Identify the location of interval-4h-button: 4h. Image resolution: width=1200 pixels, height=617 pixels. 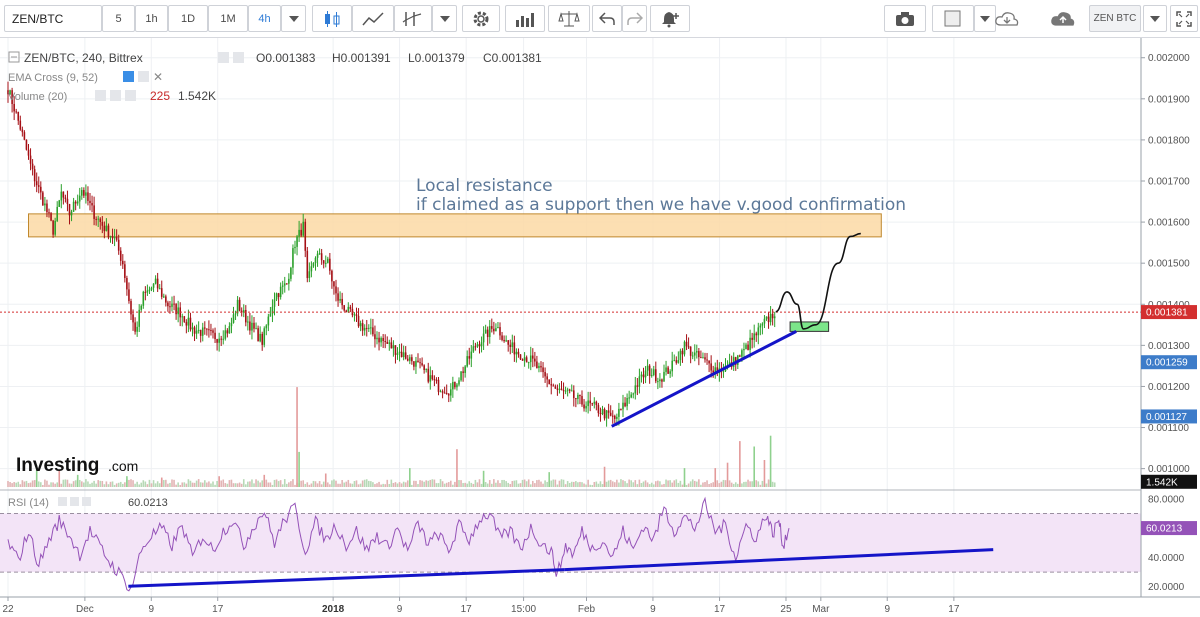
(264, 18).